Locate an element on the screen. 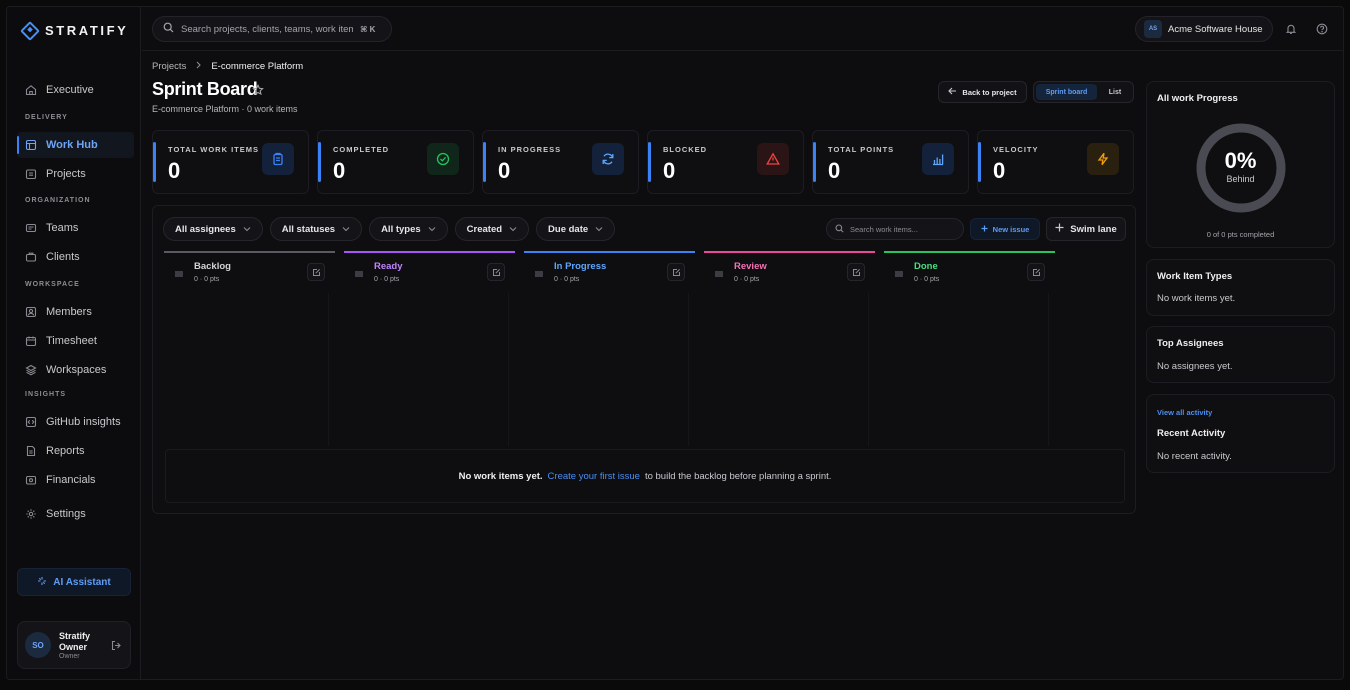  sidebar-item-executive: Executive is located at coordinates (75, 90).